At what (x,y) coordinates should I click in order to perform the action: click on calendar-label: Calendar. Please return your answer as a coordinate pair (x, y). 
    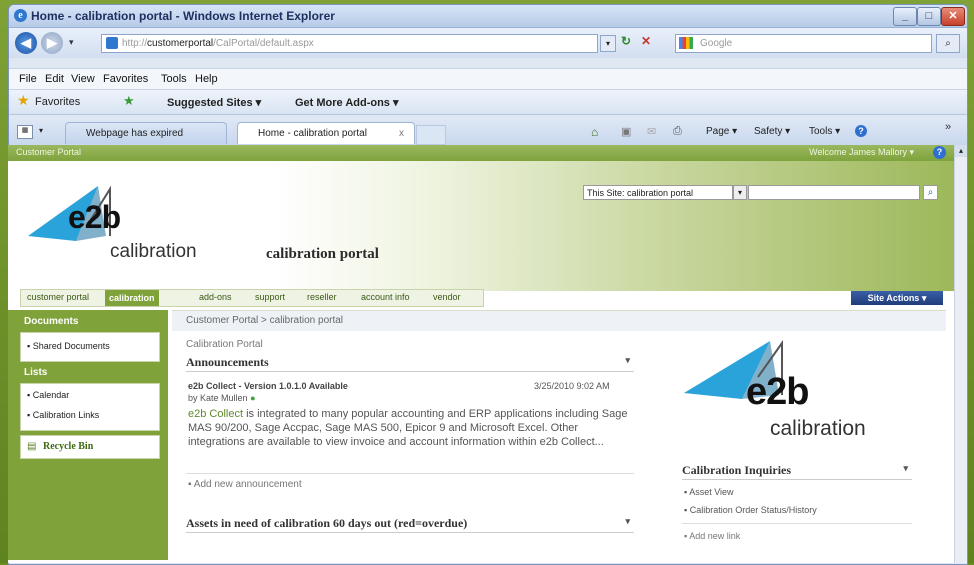
    Looking at the image, I should click on (51, 395).